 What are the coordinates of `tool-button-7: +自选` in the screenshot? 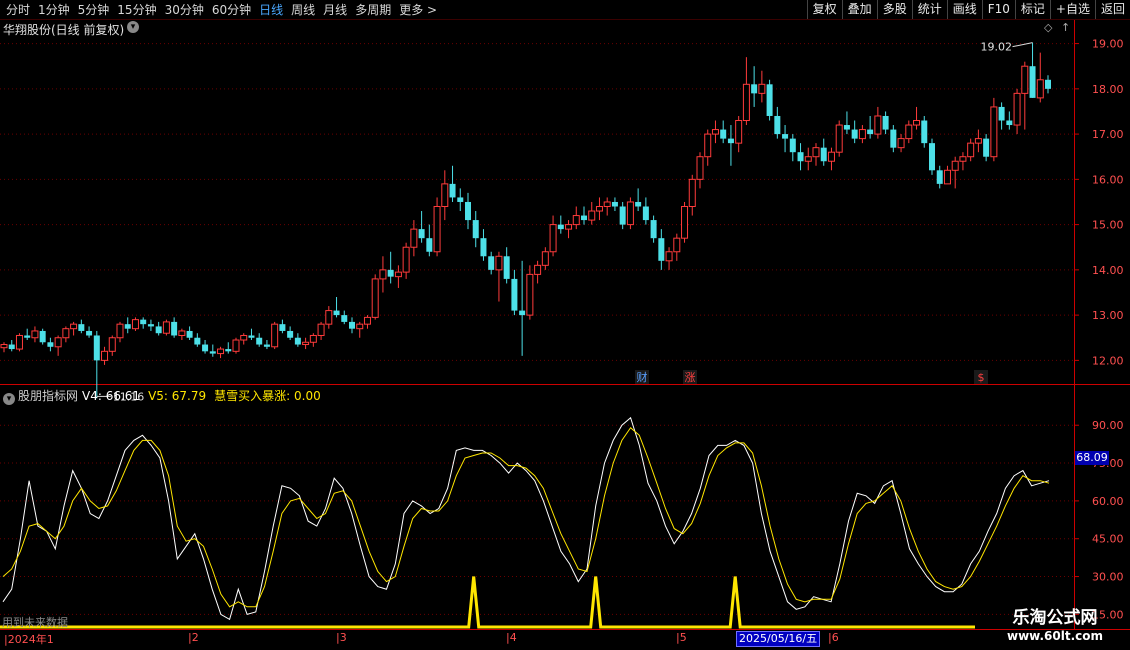 It's located at (1072, 9).